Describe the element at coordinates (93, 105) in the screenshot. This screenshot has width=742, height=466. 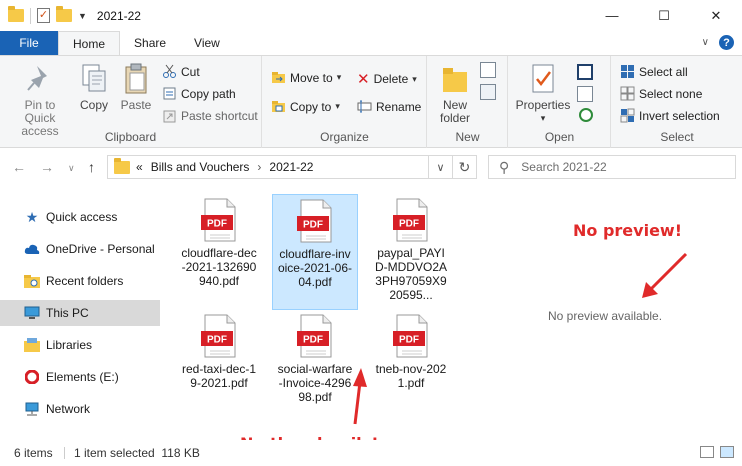
I see `copy-label: Copy` at that location.